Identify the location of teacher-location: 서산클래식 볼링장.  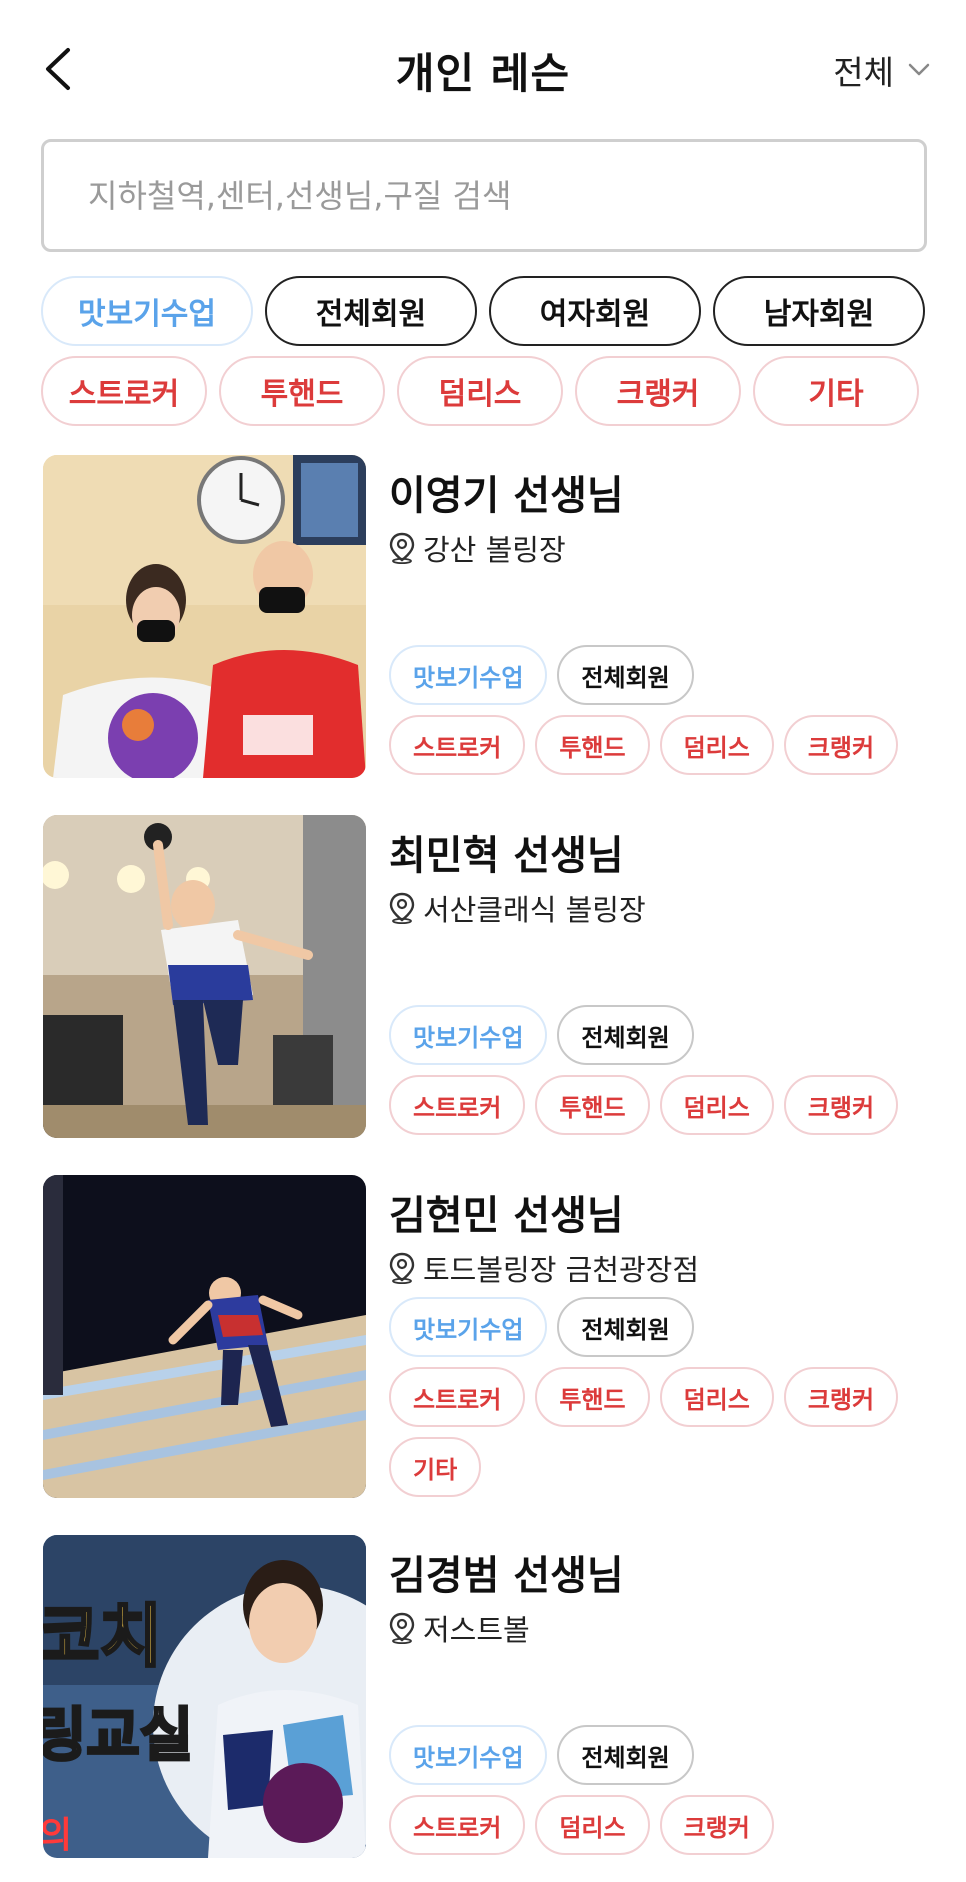
(517, 908).